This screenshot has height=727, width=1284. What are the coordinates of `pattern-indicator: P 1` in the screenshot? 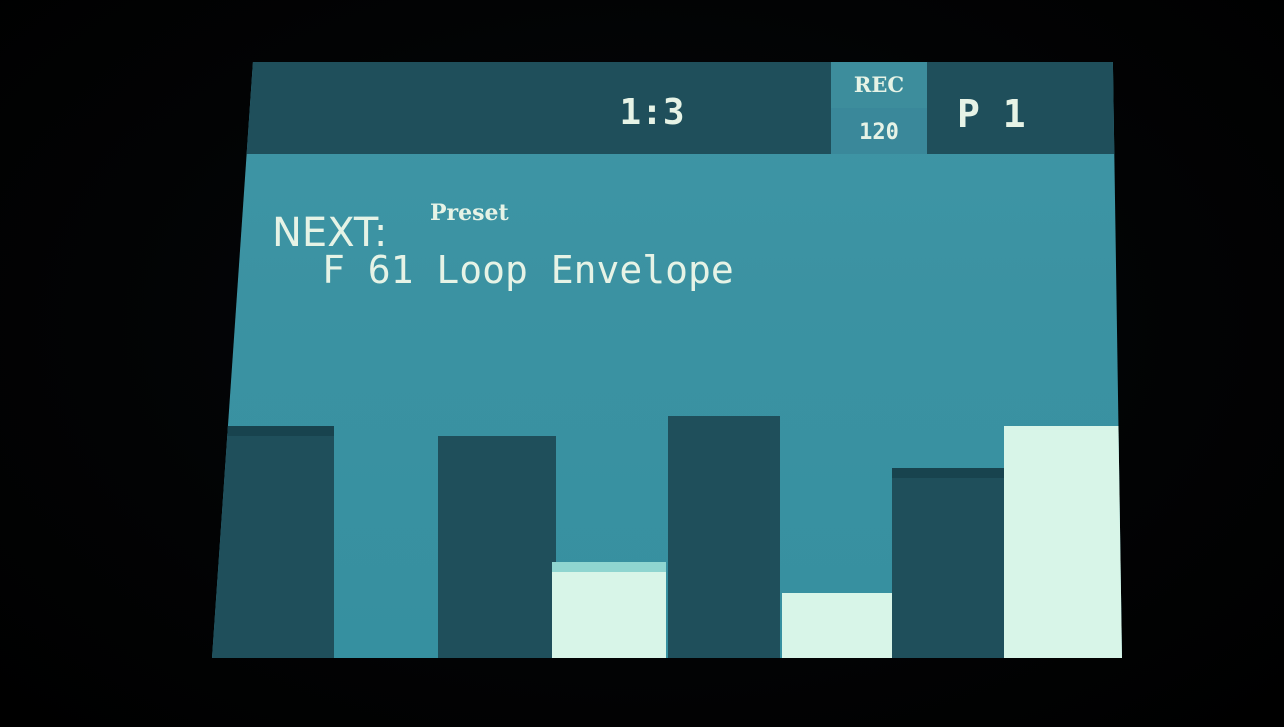 It's located at (1039, 114).